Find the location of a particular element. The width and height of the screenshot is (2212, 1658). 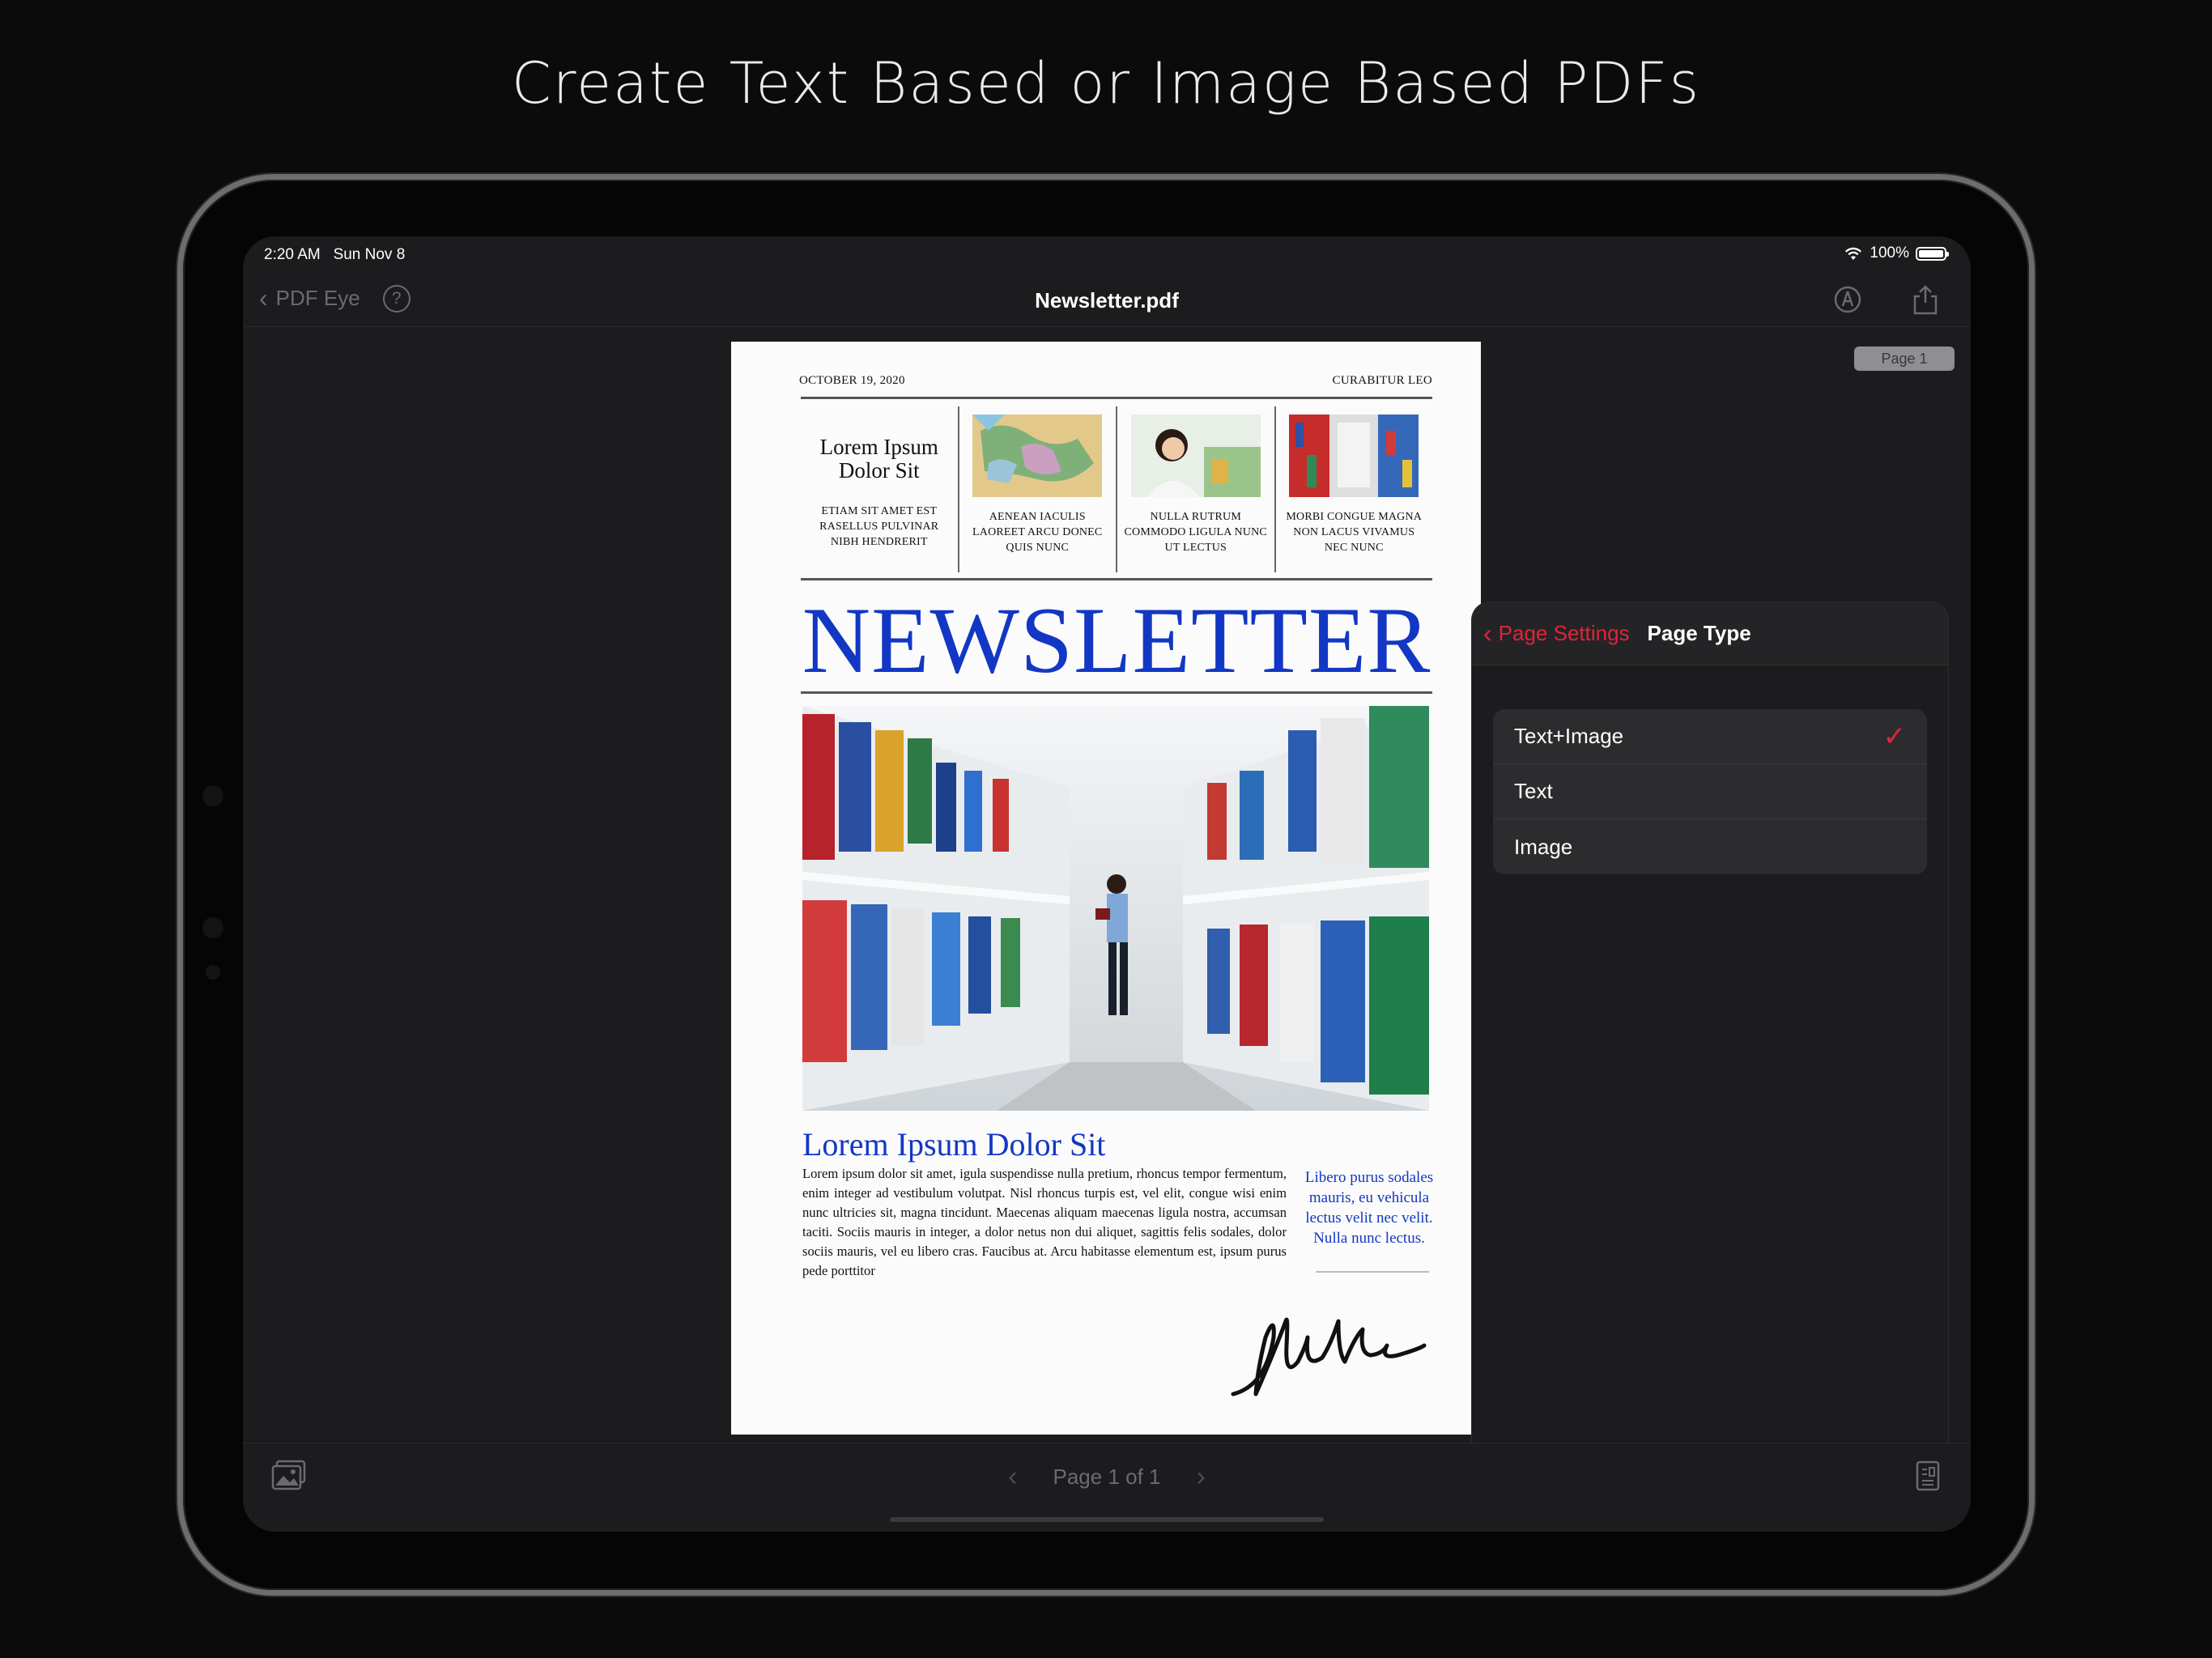

page-settings-back-button: ‹ Page Settings is located at coordinates (1557, 633).